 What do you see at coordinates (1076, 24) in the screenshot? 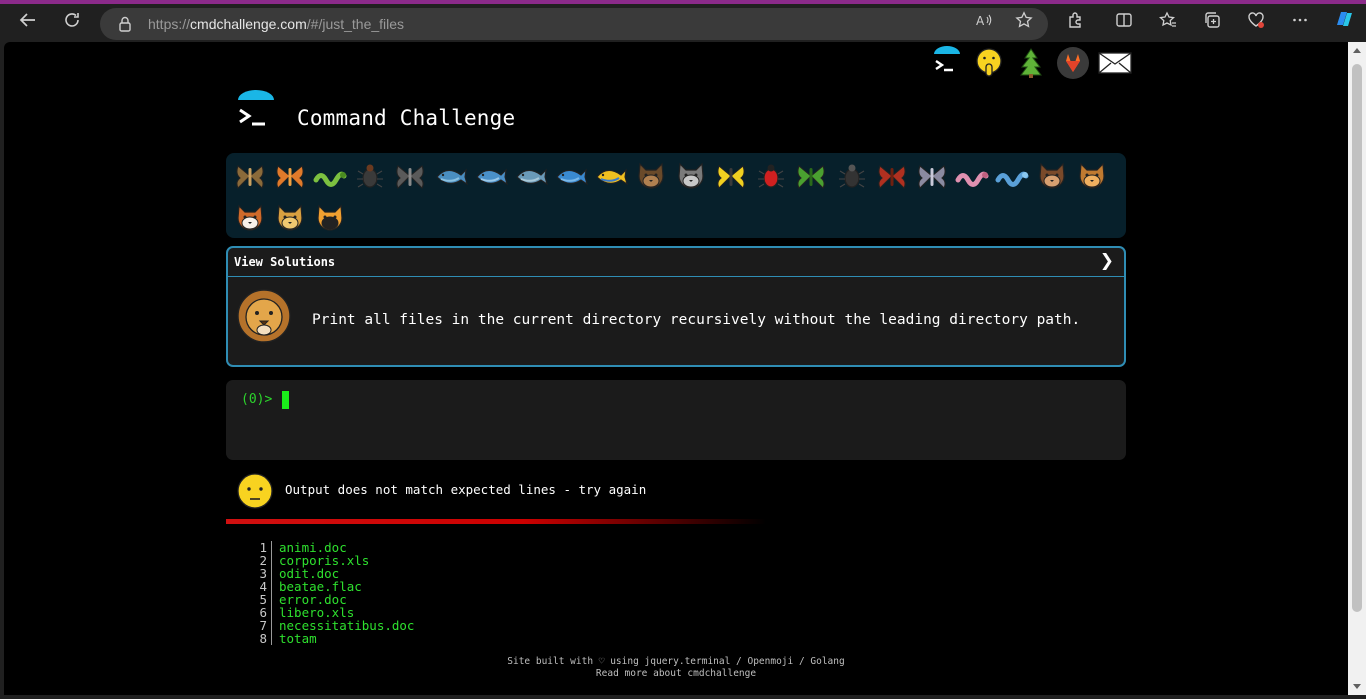
I see `extensions-icon` at bounding box center [1076, 24].